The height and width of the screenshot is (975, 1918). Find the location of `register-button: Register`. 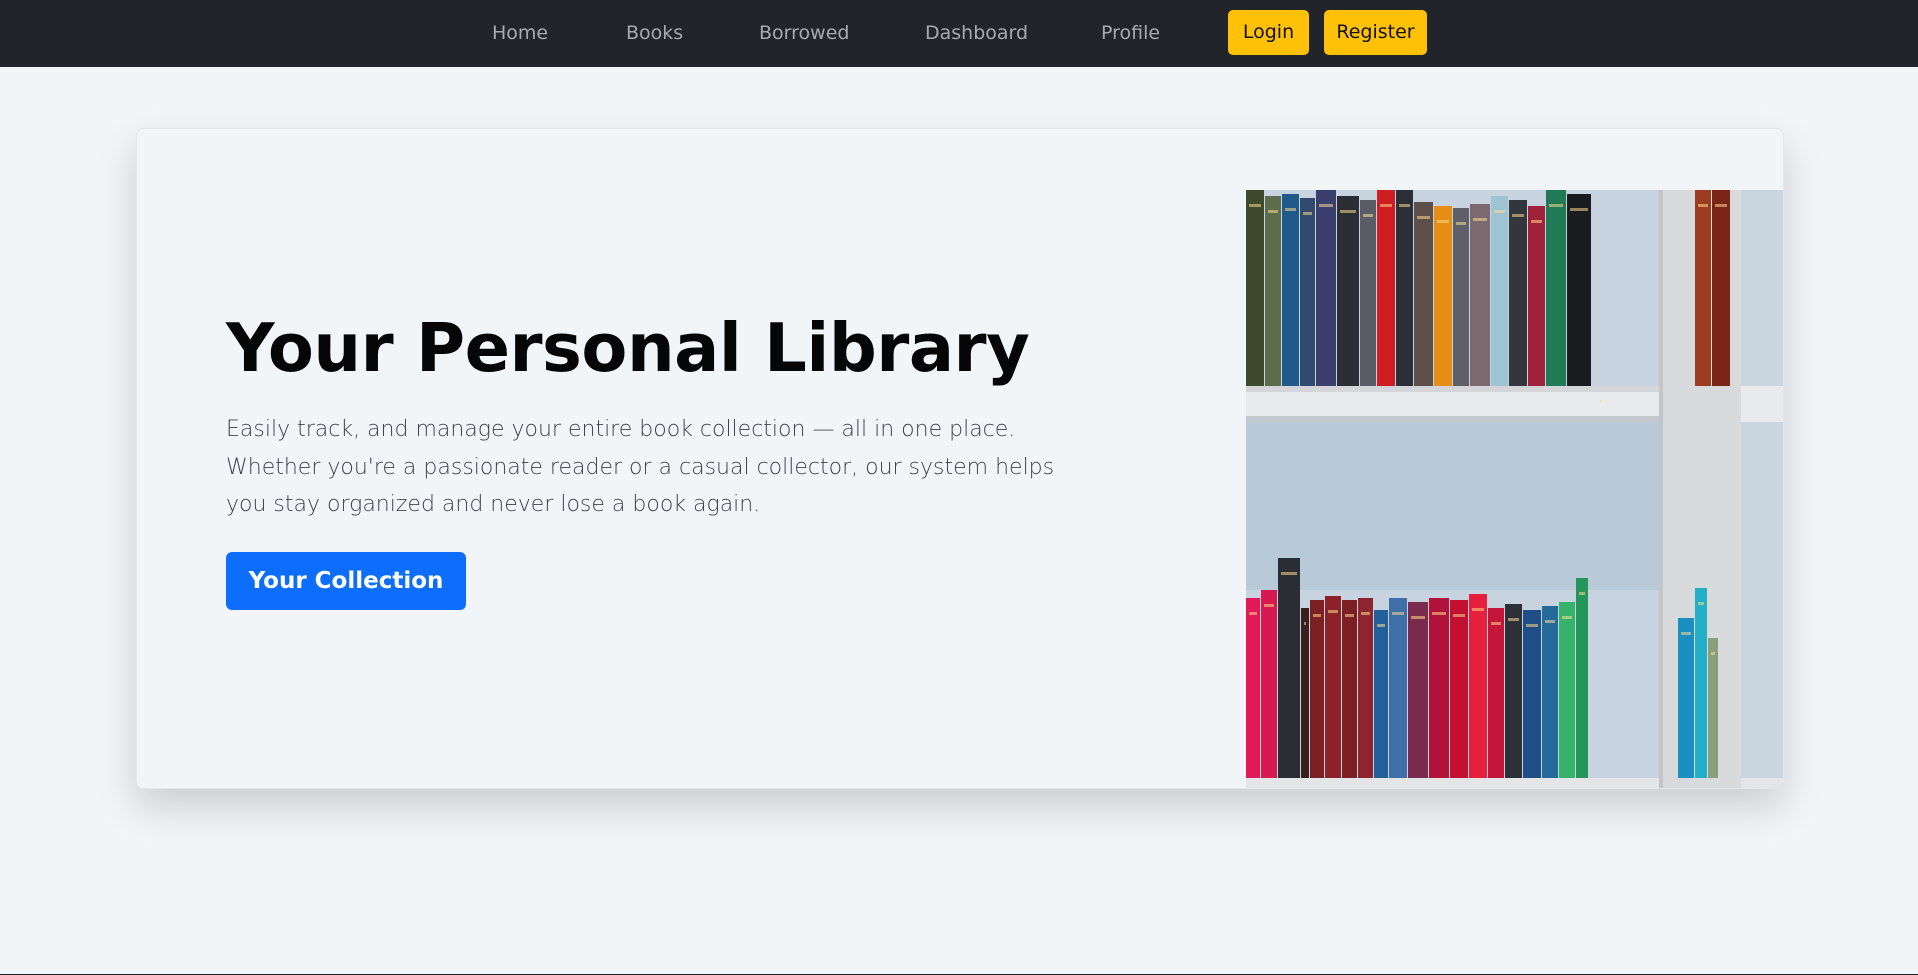

register-button: Register is located at coordinates (1375, 32).